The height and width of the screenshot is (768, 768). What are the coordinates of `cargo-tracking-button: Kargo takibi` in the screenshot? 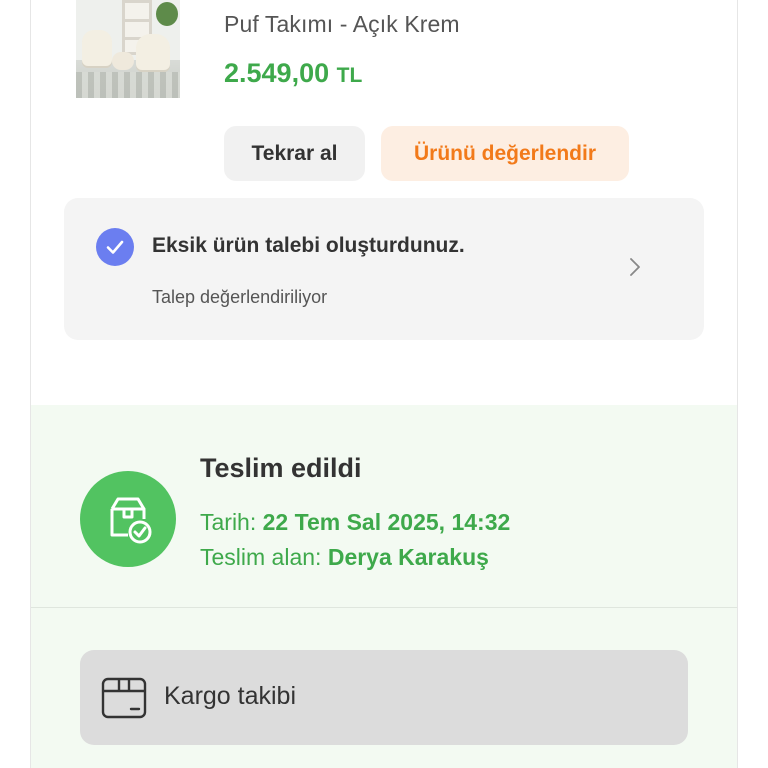 It's located at (384, 697).